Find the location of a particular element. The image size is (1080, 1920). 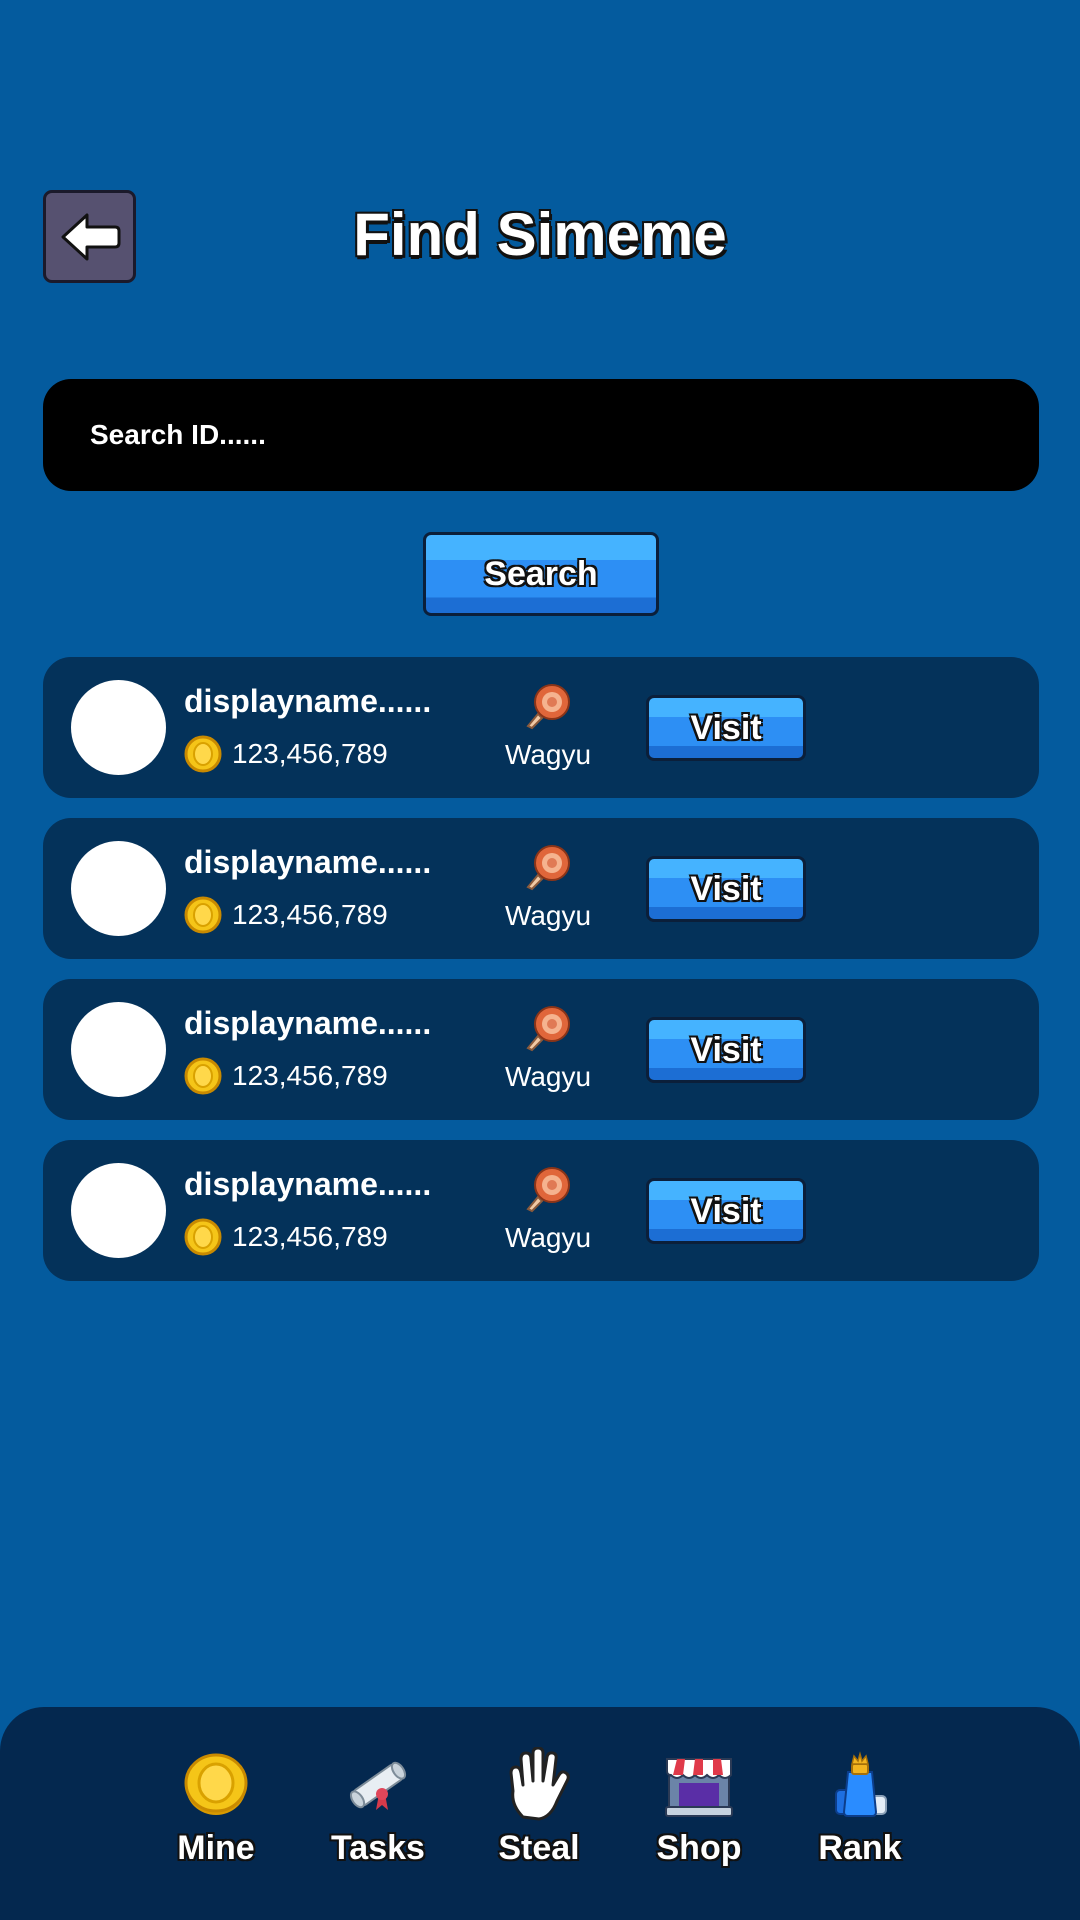

search-button: Search is located at coordinates (541, 574).